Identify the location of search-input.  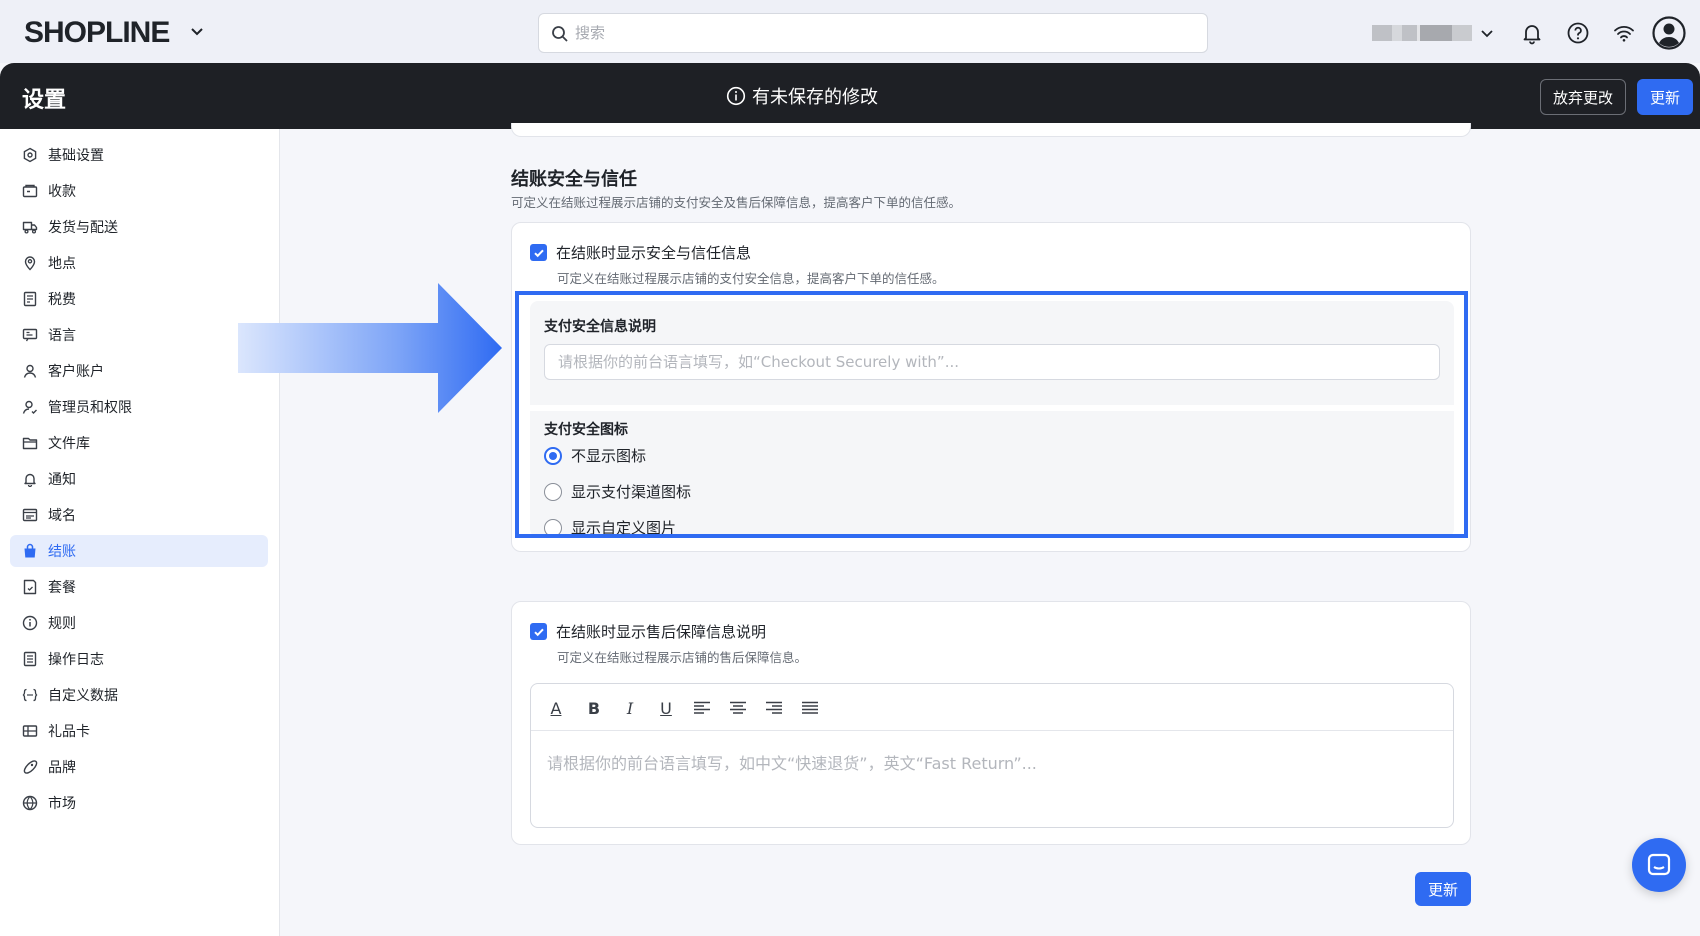
(885, 33).